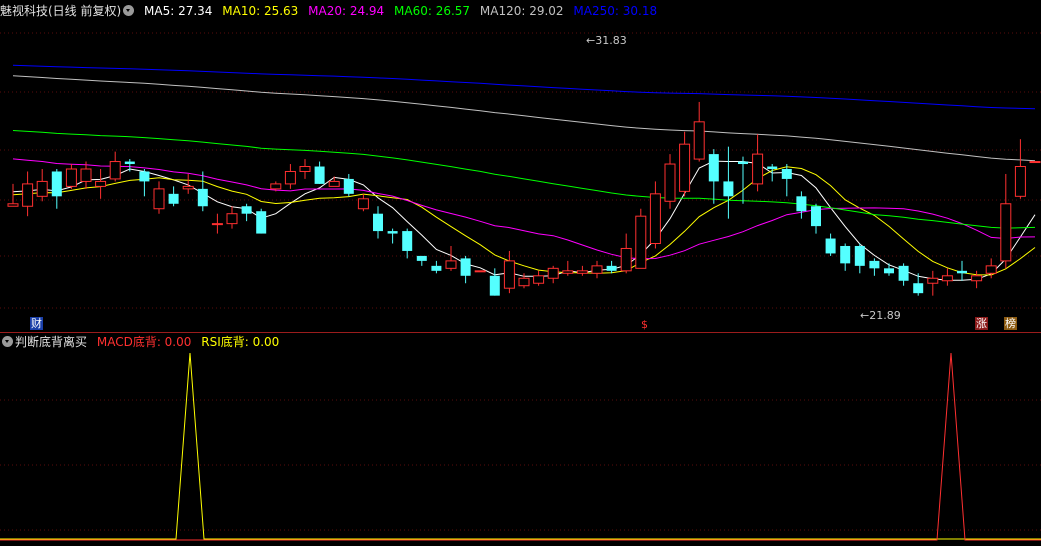  I want to click on macd-label: MACD底背: 0.00, so click(144, 342).